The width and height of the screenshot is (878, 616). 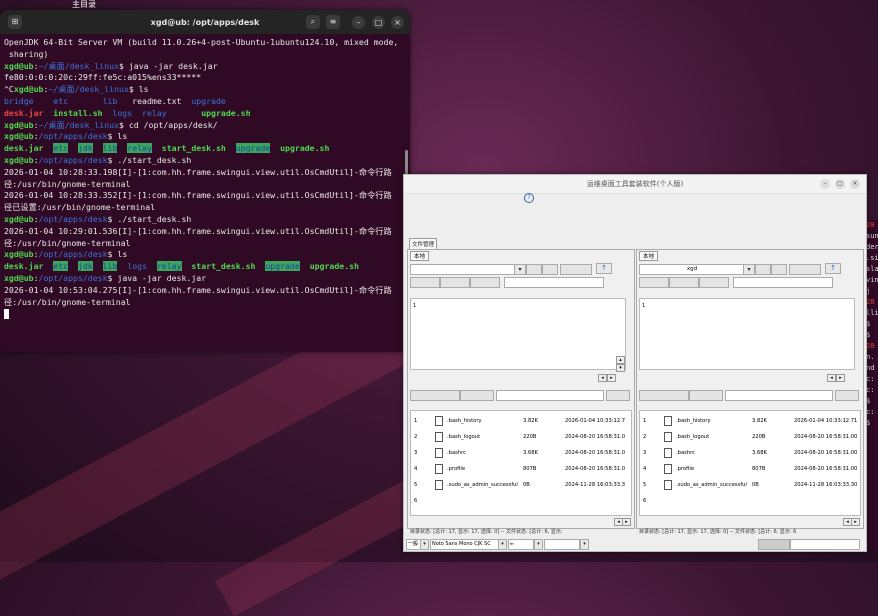 What do you see at coordinates (521, 454) in the screenshot?
I see `table-row: 3 .bashrc 3.68K 2024-08-20 16:58:31.0` at bounding box center [521, 454].